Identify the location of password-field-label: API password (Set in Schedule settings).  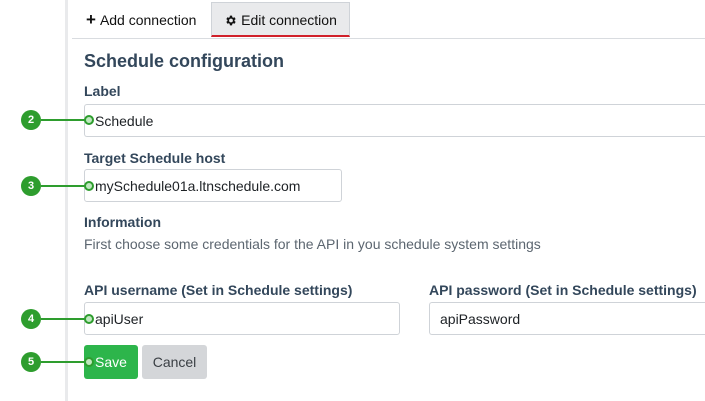
(563, 290).